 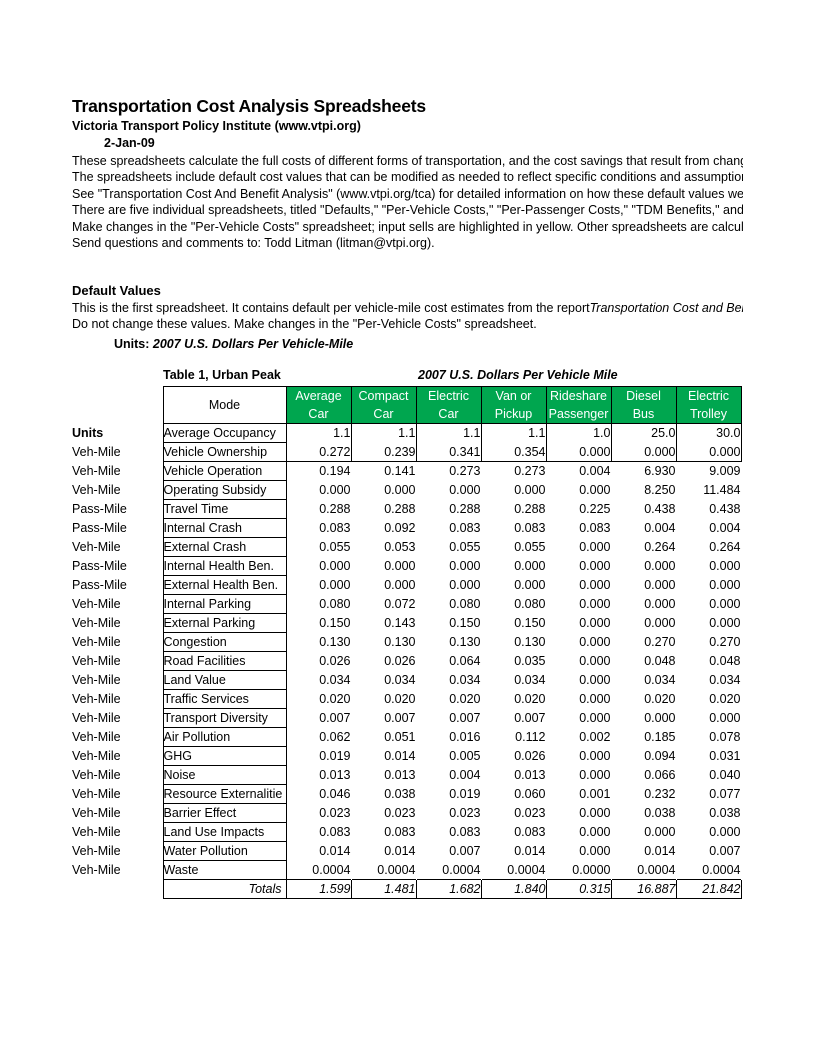 What do you see at coordinates (708, 851) in the screenshot?
I see `cell-electric-trolley: 0.007` at bounding box center [708, 851].